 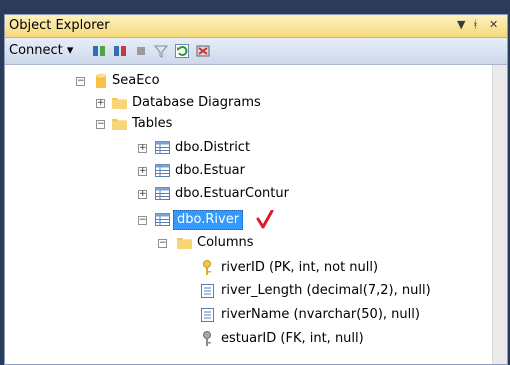 What do you see at coordinates (182, 51) in the screenshot?
I see `refresh-icon` at bounding box center [182, 51].